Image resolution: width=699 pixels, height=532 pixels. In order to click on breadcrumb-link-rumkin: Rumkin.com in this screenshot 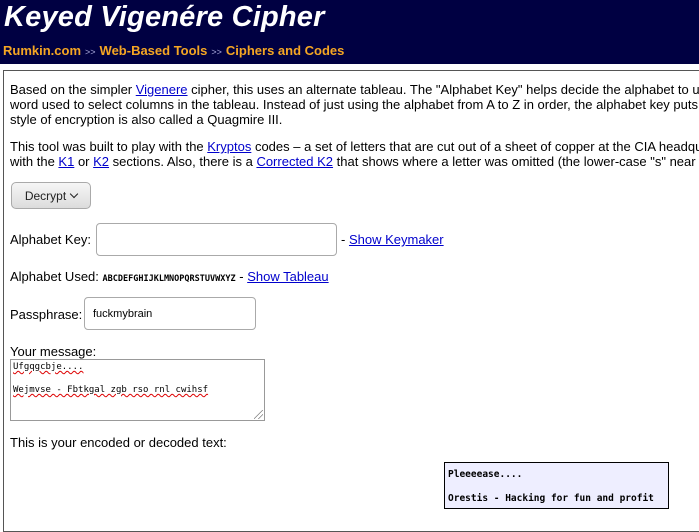, I will do `click(42, 50)`.